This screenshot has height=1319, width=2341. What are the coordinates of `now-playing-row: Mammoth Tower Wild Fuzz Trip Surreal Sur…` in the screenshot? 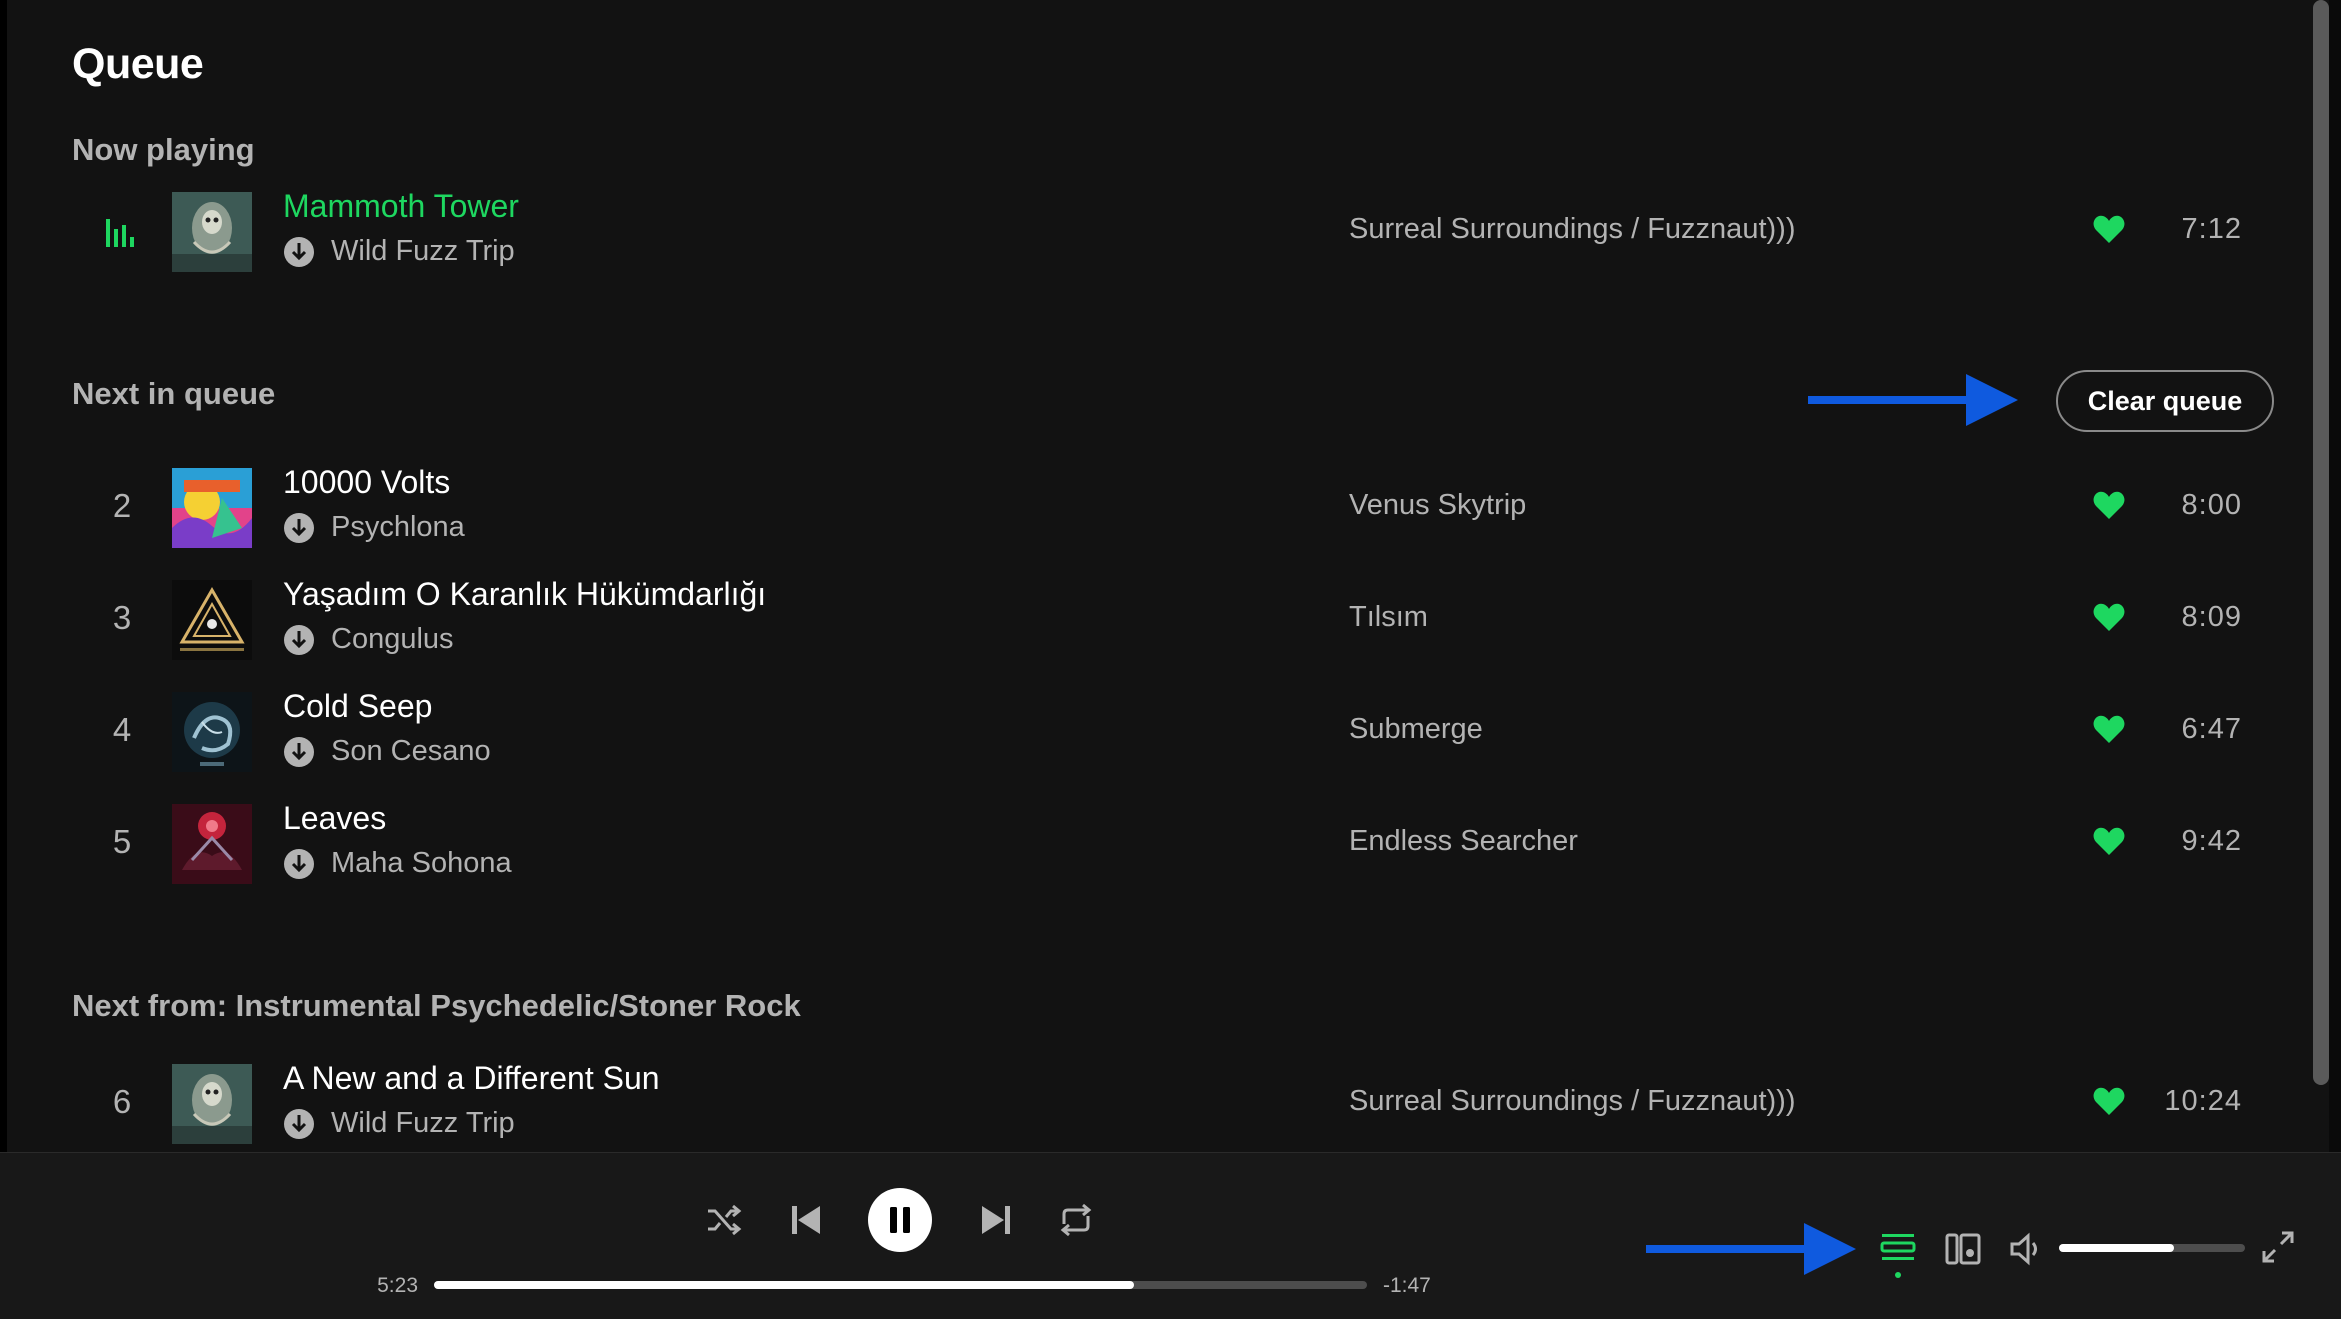 It's located at (1156, 231).